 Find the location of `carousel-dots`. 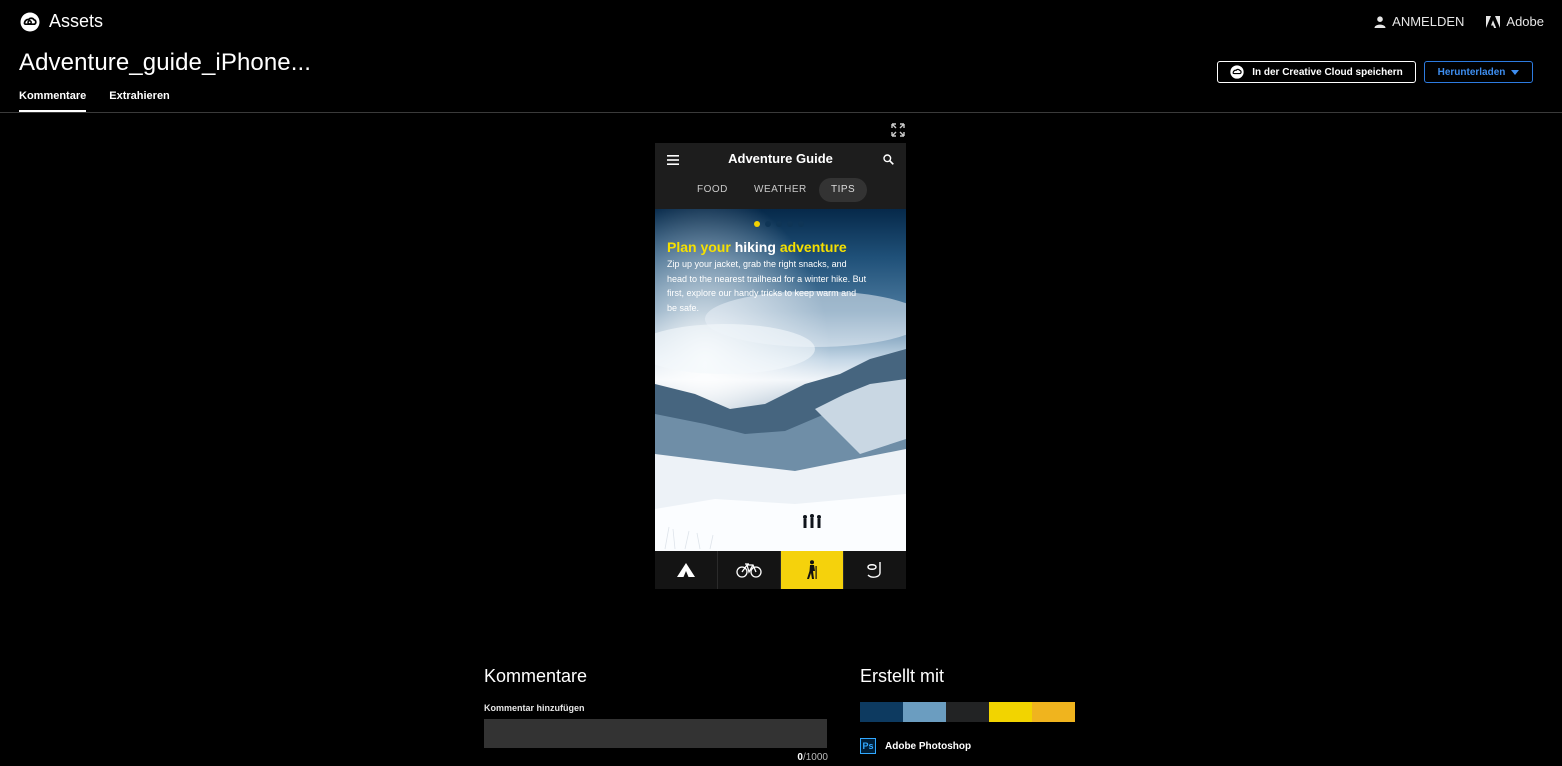

carousel-dots is located at coordinates (779, 224).